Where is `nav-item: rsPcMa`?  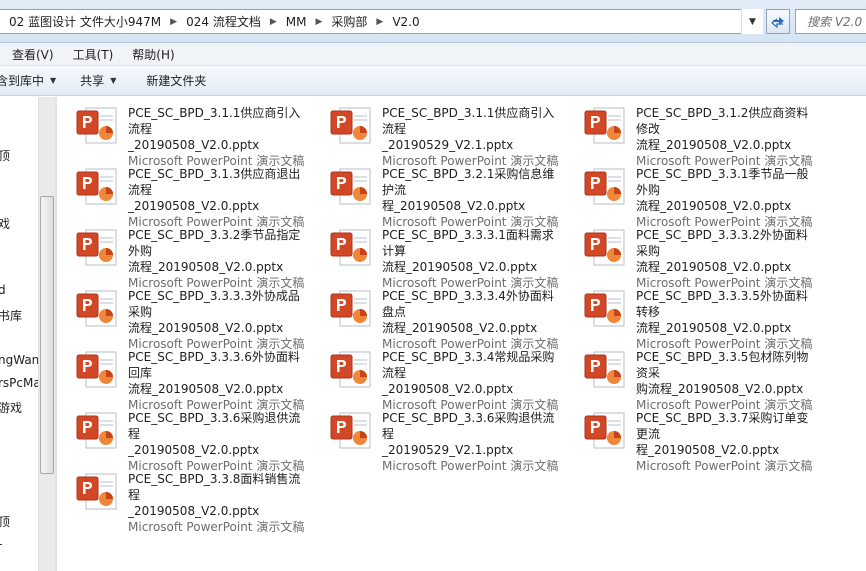 nav-item: rsPcMa is located at coordinates (19, 383).